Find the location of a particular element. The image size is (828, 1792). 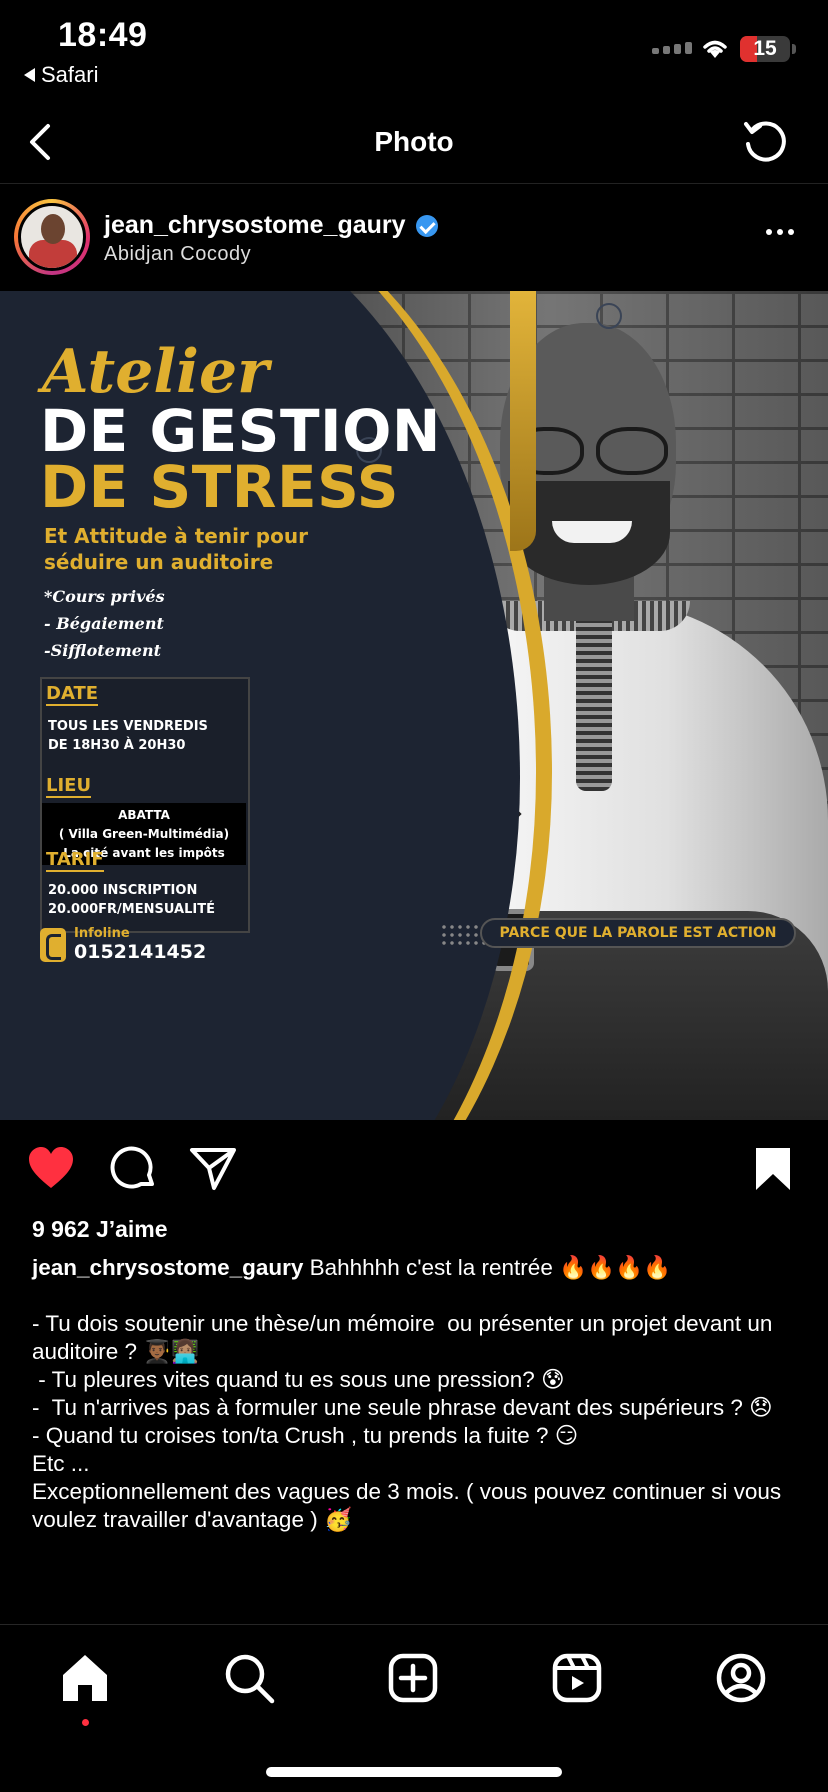

status-time: 18:49 is located at coordinates (103, 35).